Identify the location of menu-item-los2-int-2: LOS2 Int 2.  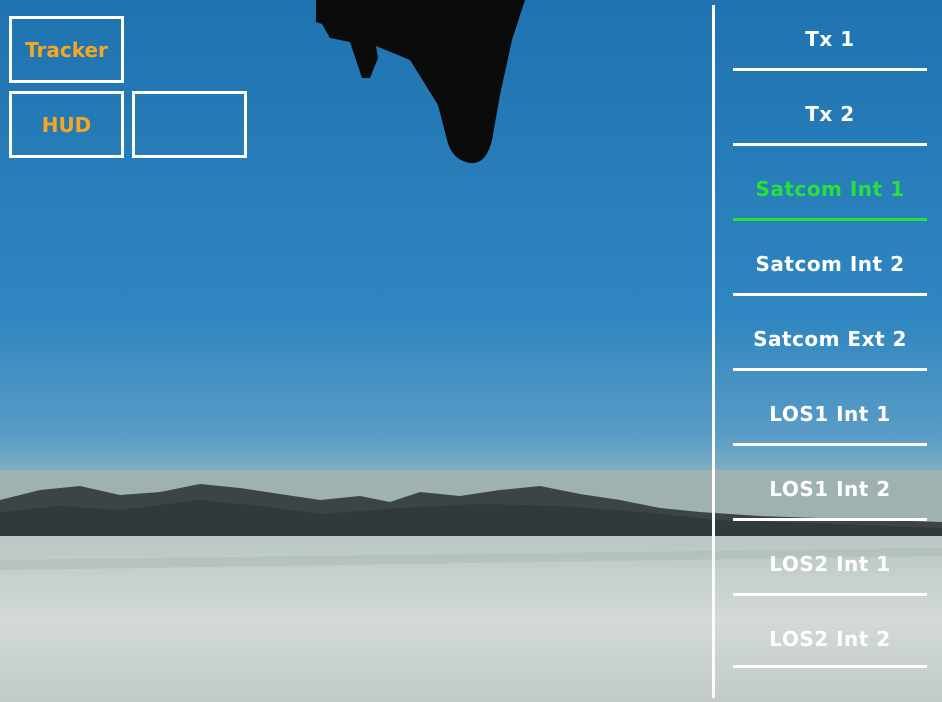
(830, 637).